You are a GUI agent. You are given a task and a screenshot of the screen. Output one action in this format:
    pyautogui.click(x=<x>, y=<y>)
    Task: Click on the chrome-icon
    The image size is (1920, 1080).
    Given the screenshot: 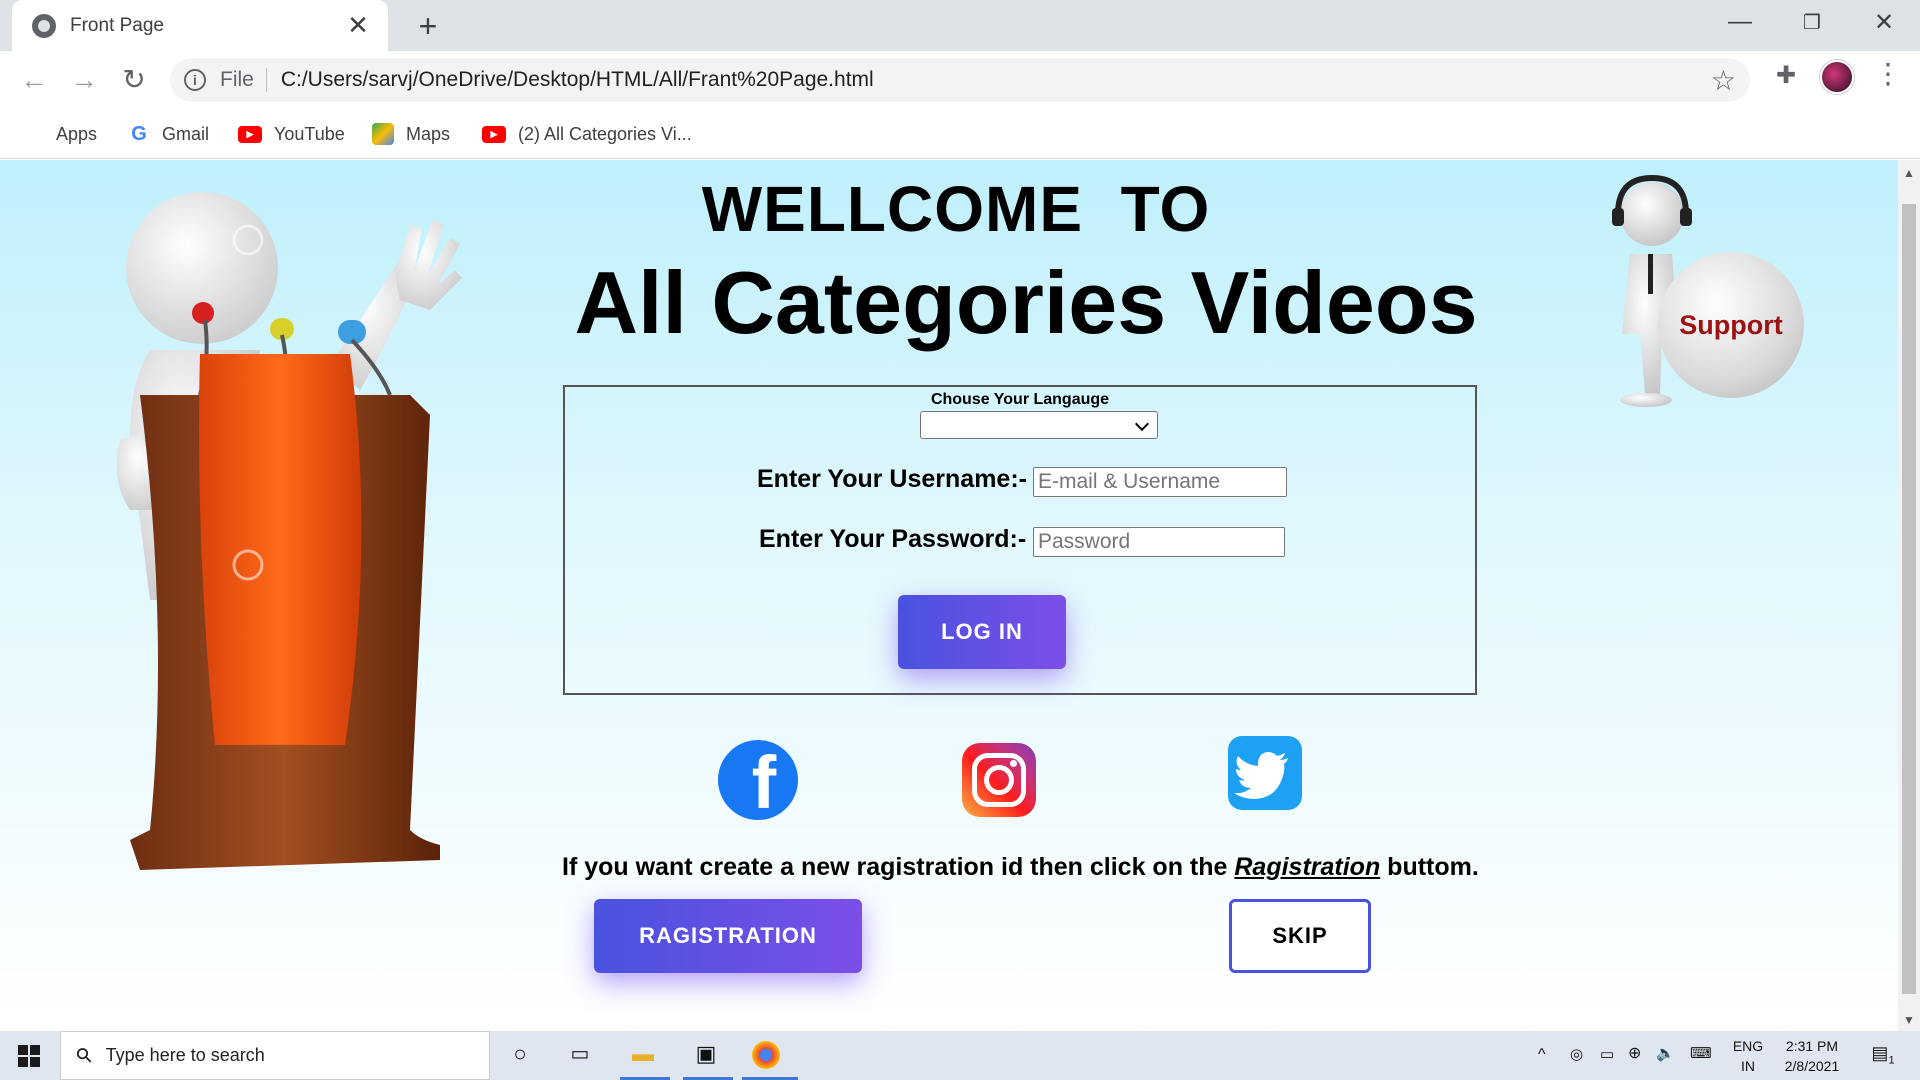 What is the action you would take?
    pyautogui.click(x=766, y=1055)
    